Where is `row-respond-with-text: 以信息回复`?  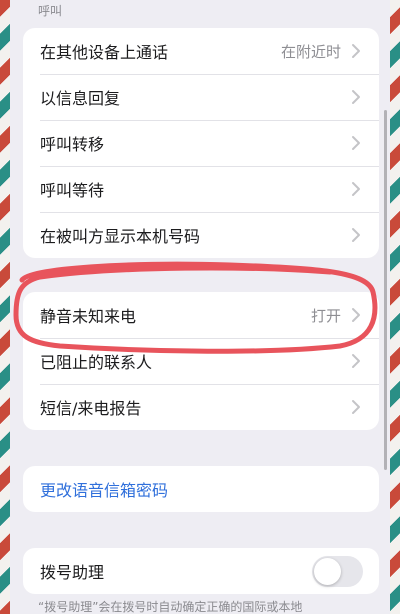 row-respond-with-text: 以信息回复 is located at coordinates (201, 97).